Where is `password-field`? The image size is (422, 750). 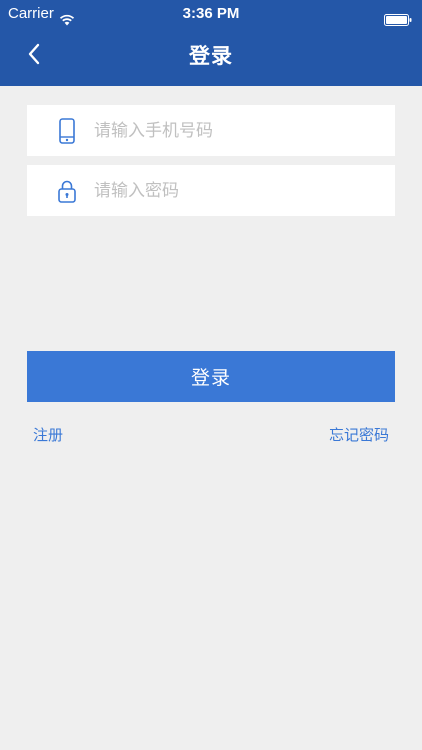
password-field is located at coordinates (211, 190).